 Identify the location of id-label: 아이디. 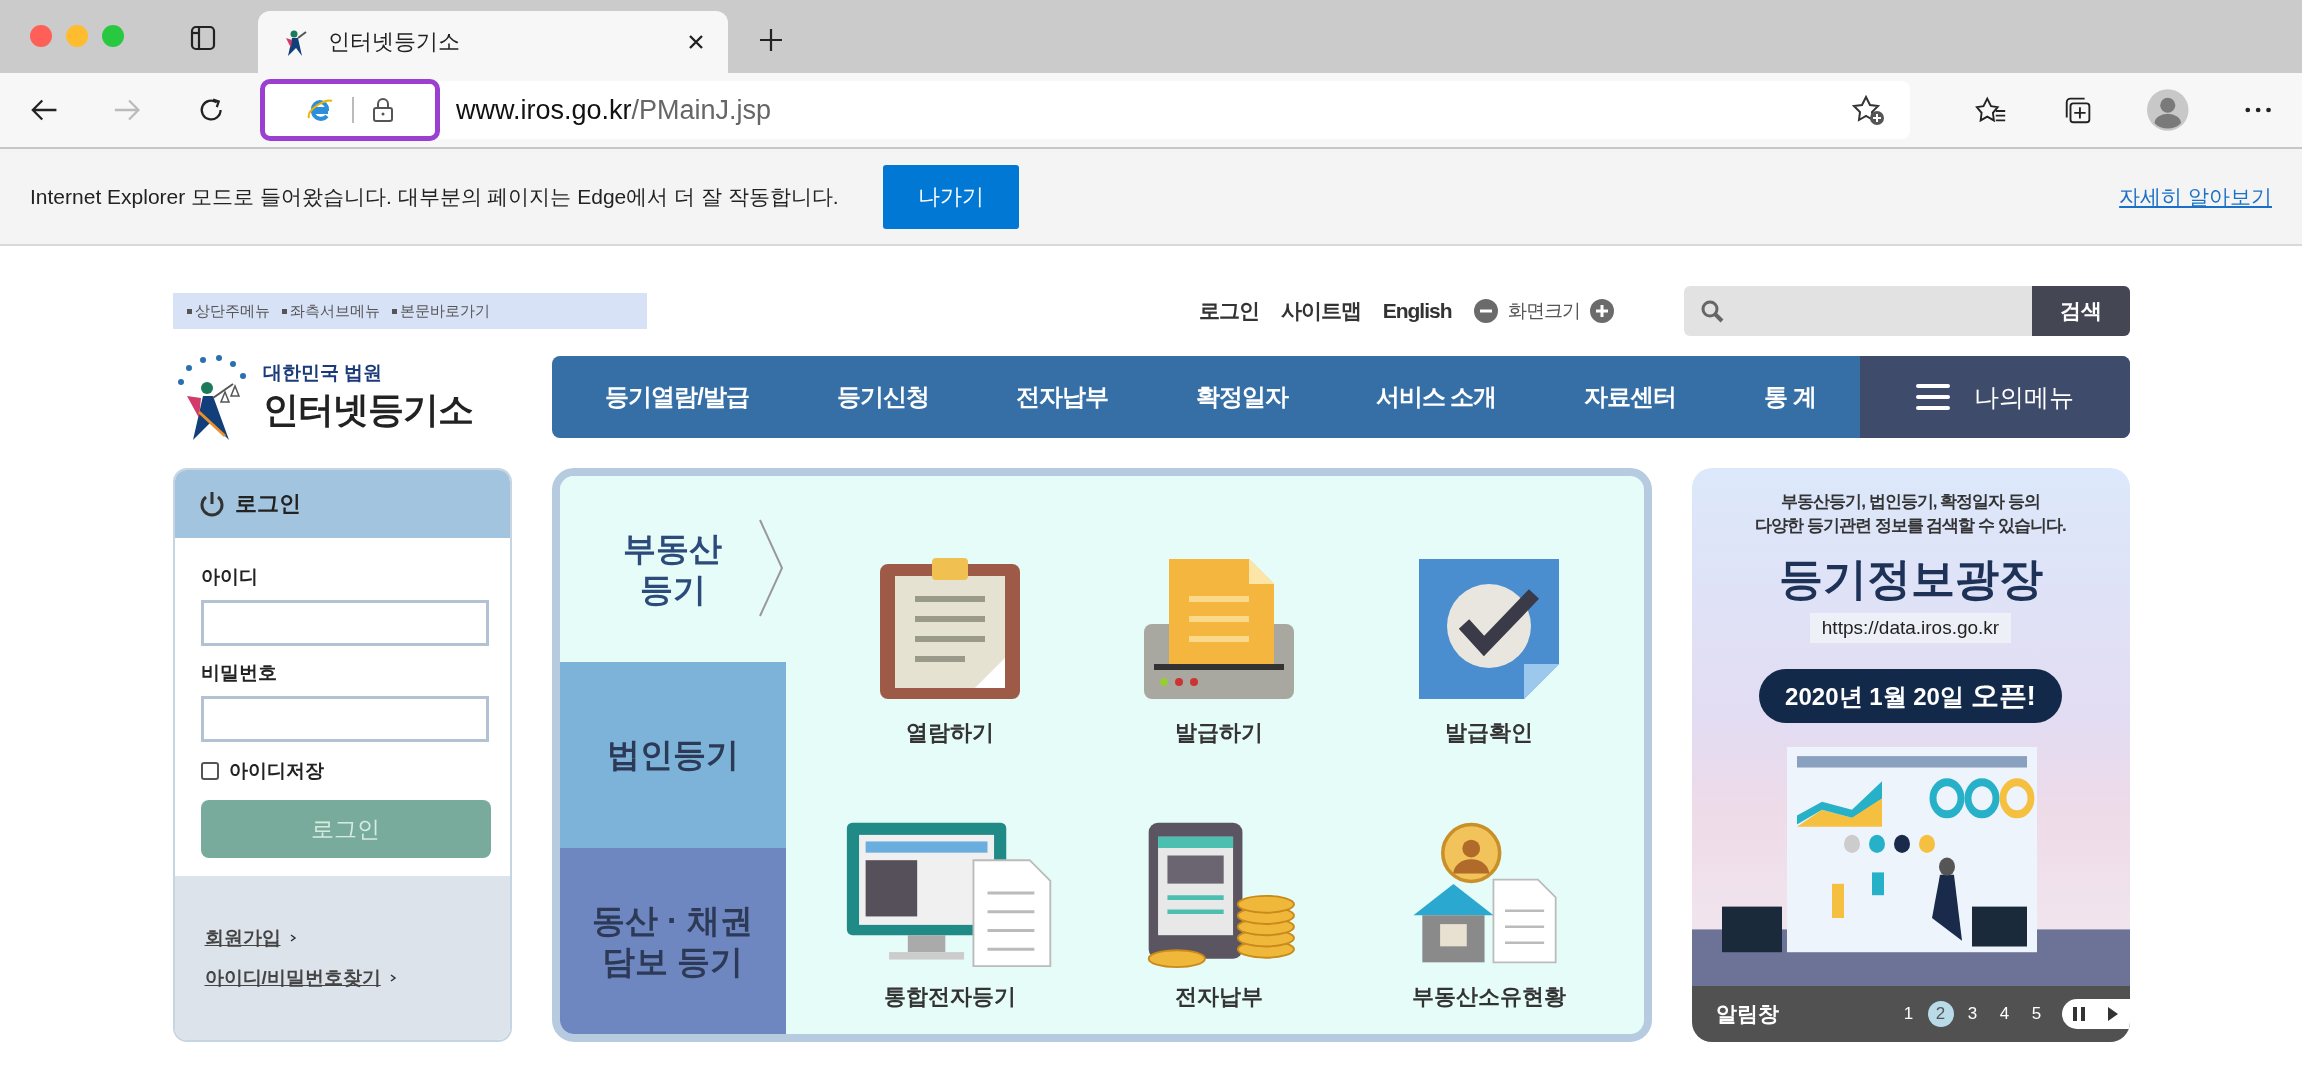
(229, 577).